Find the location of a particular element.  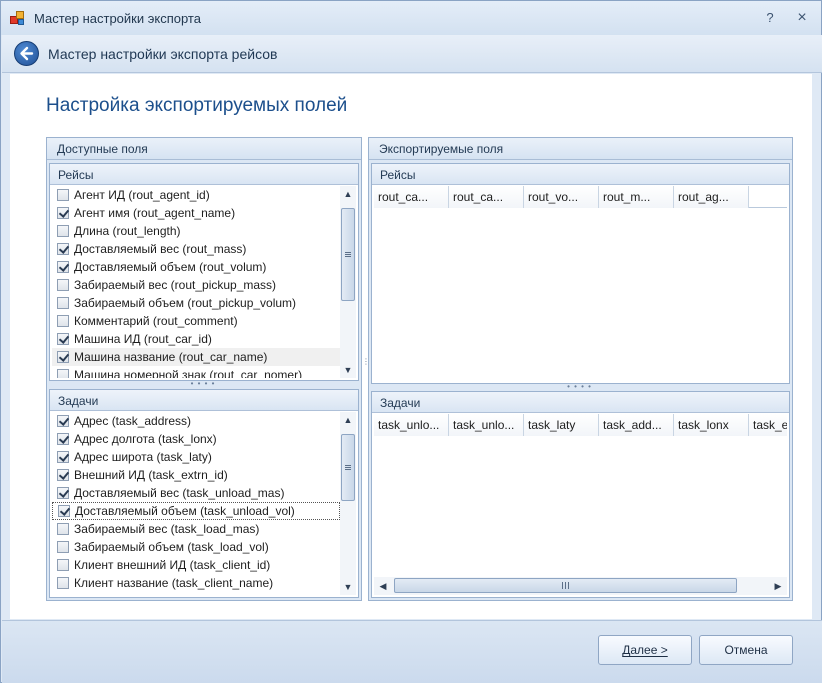

list-item: Агент ИД (rout_agent_id) is located at coordinates (196, 195).